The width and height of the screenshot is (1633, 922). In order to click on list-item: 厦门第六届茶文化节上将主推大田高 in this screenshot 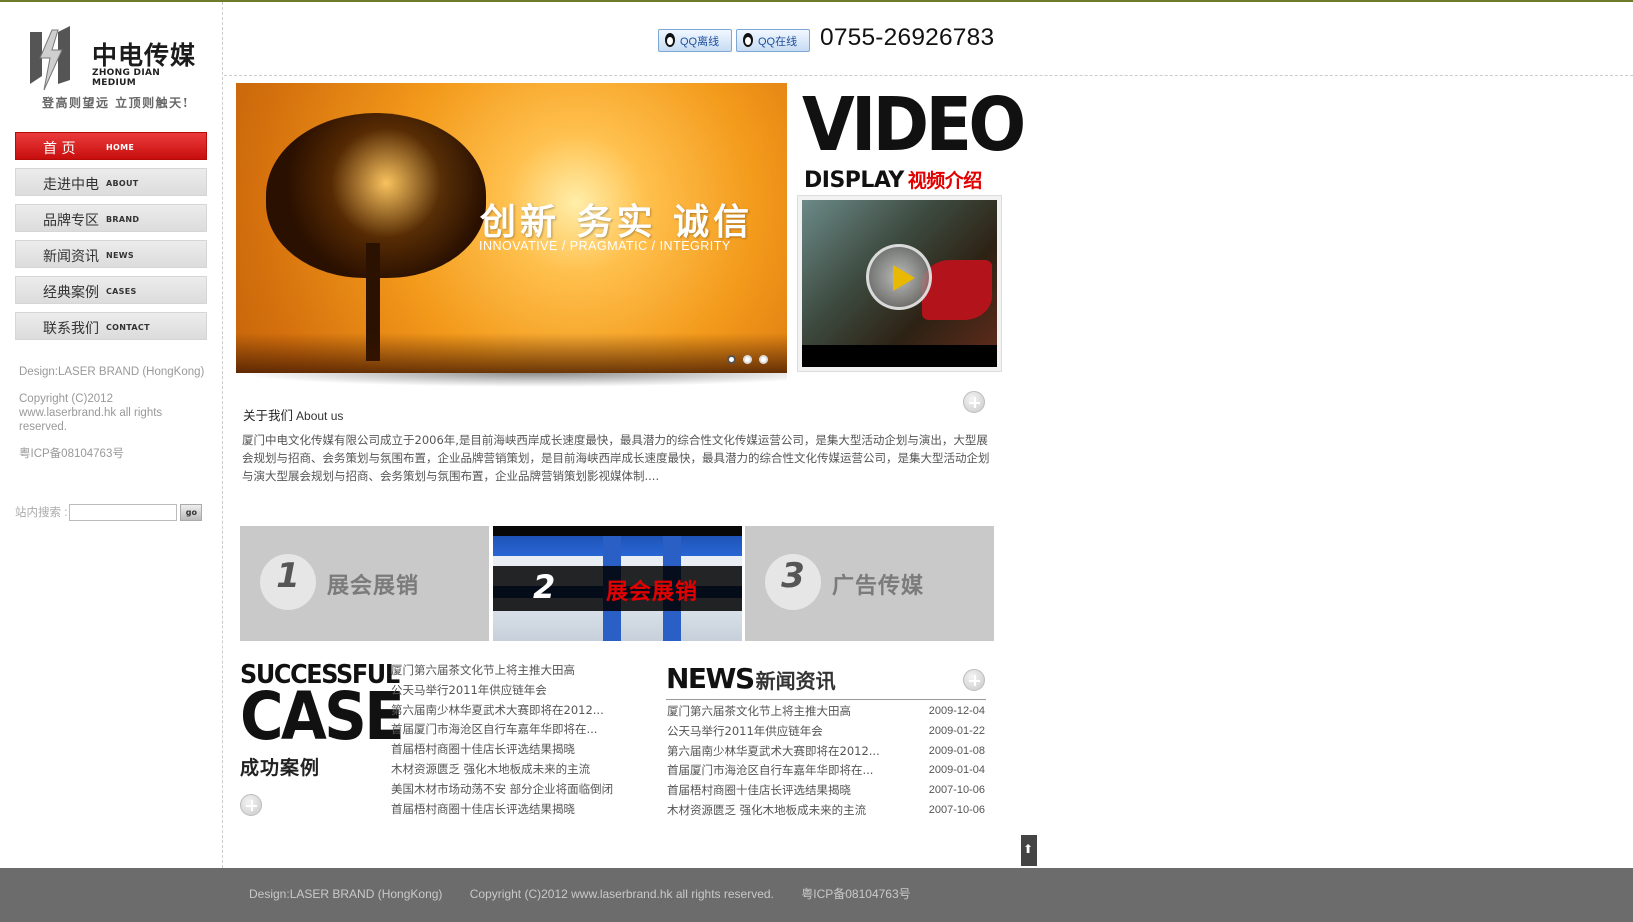, I will do `click(516, 671)`.